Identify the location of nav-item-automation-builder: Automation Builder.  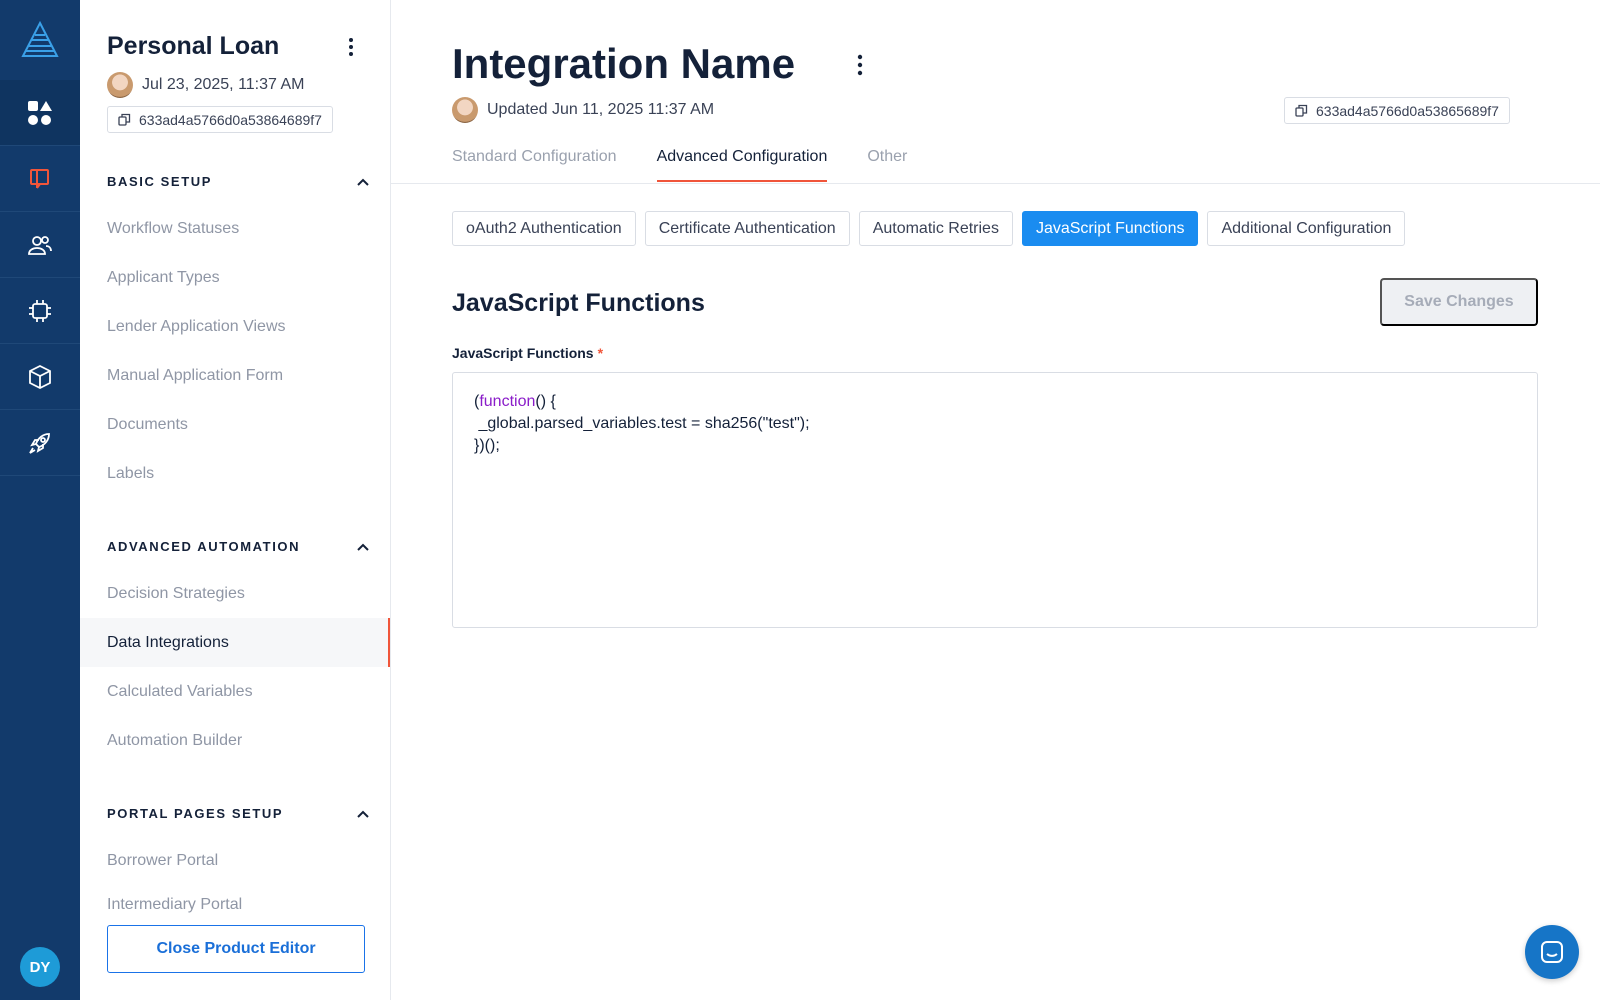
(235, 740).